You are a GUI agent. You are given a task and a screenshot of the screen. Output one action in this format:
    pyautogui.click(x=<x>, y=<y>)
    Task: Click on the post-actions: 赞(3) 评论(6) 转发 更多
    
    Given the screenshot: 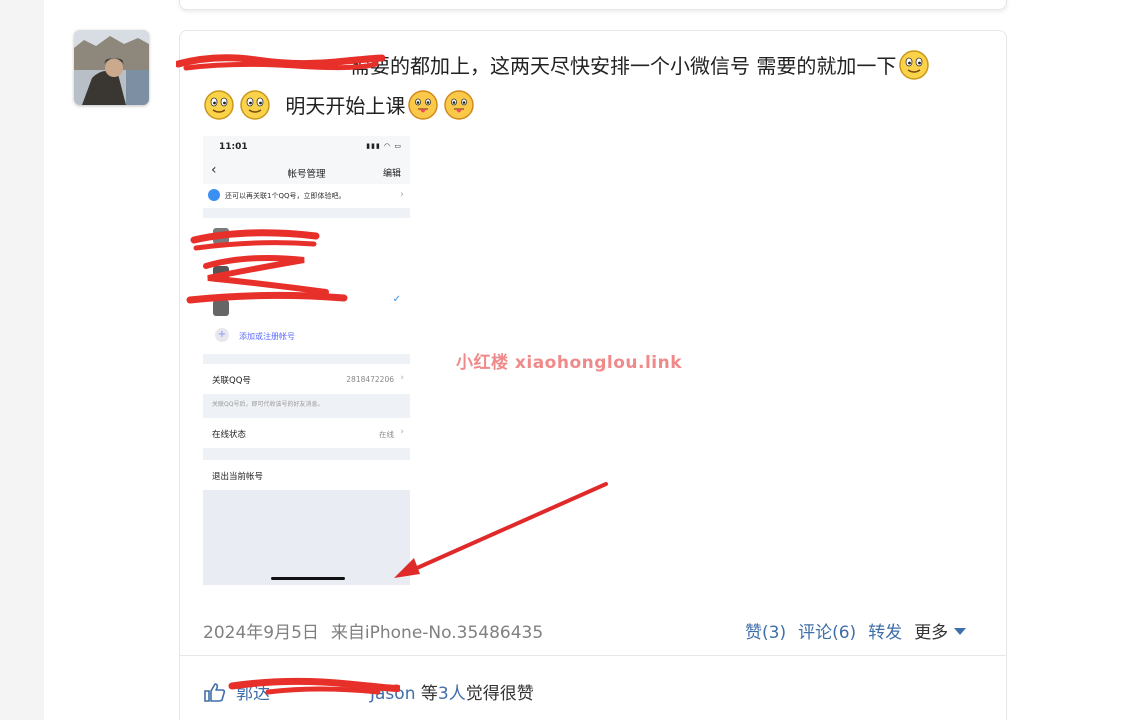 What is the action you would take?
    pyautogui.click(x=856, y=630)
    